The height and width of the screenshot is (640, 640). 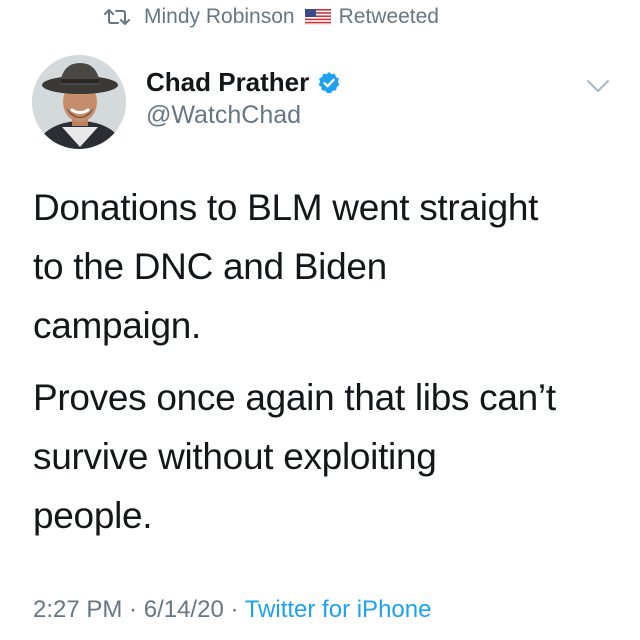 I want to click on avatar-image, so click(x=79, y=102).